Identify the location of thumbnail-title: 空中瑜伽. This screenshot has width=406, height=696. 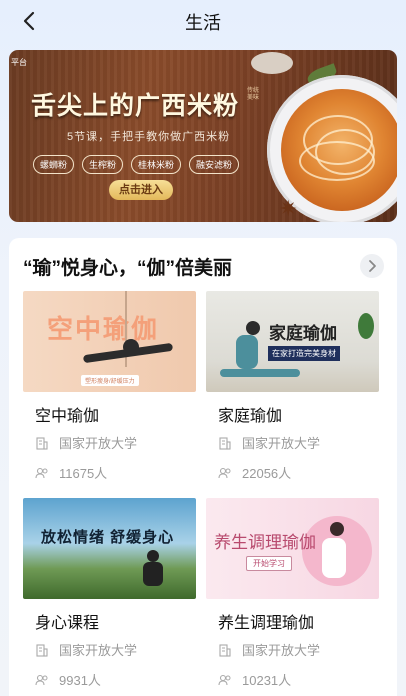
(103, 329).